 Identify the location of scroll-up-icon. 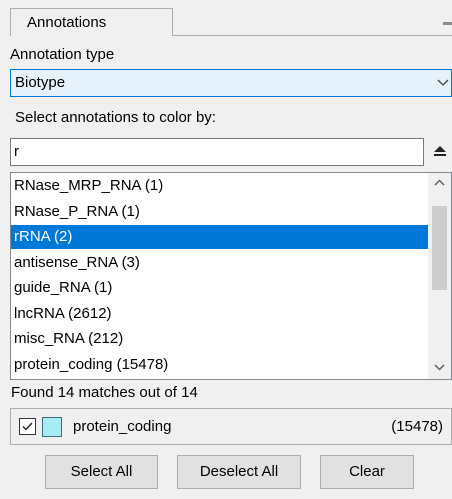
(439, 184).